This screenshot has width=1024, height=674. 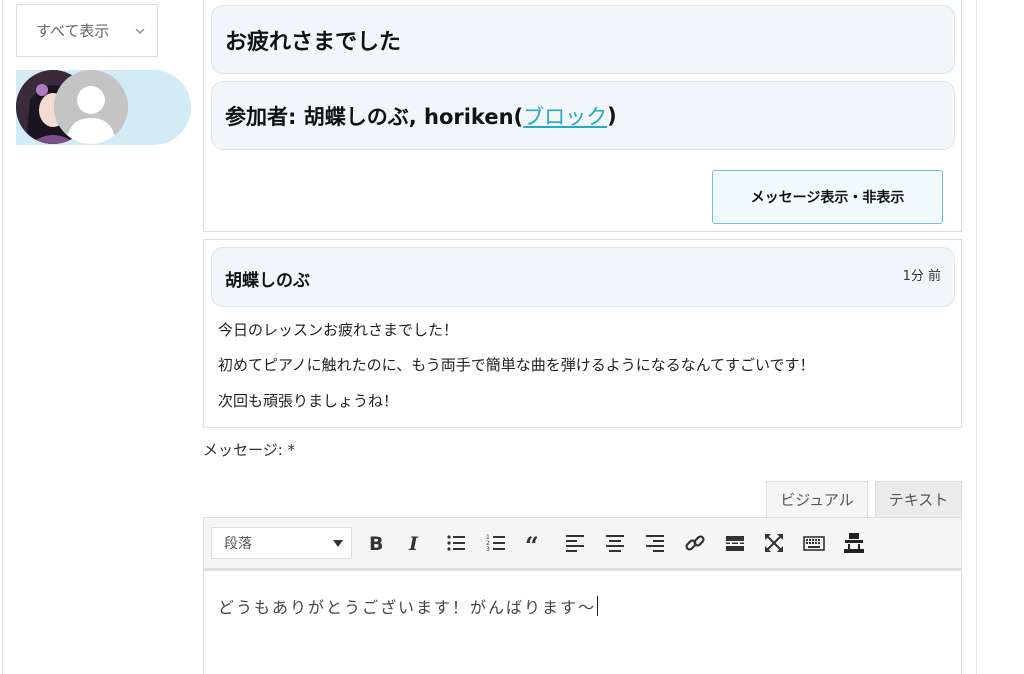 I want to click on read-more-button, so click(x=735, y=543).